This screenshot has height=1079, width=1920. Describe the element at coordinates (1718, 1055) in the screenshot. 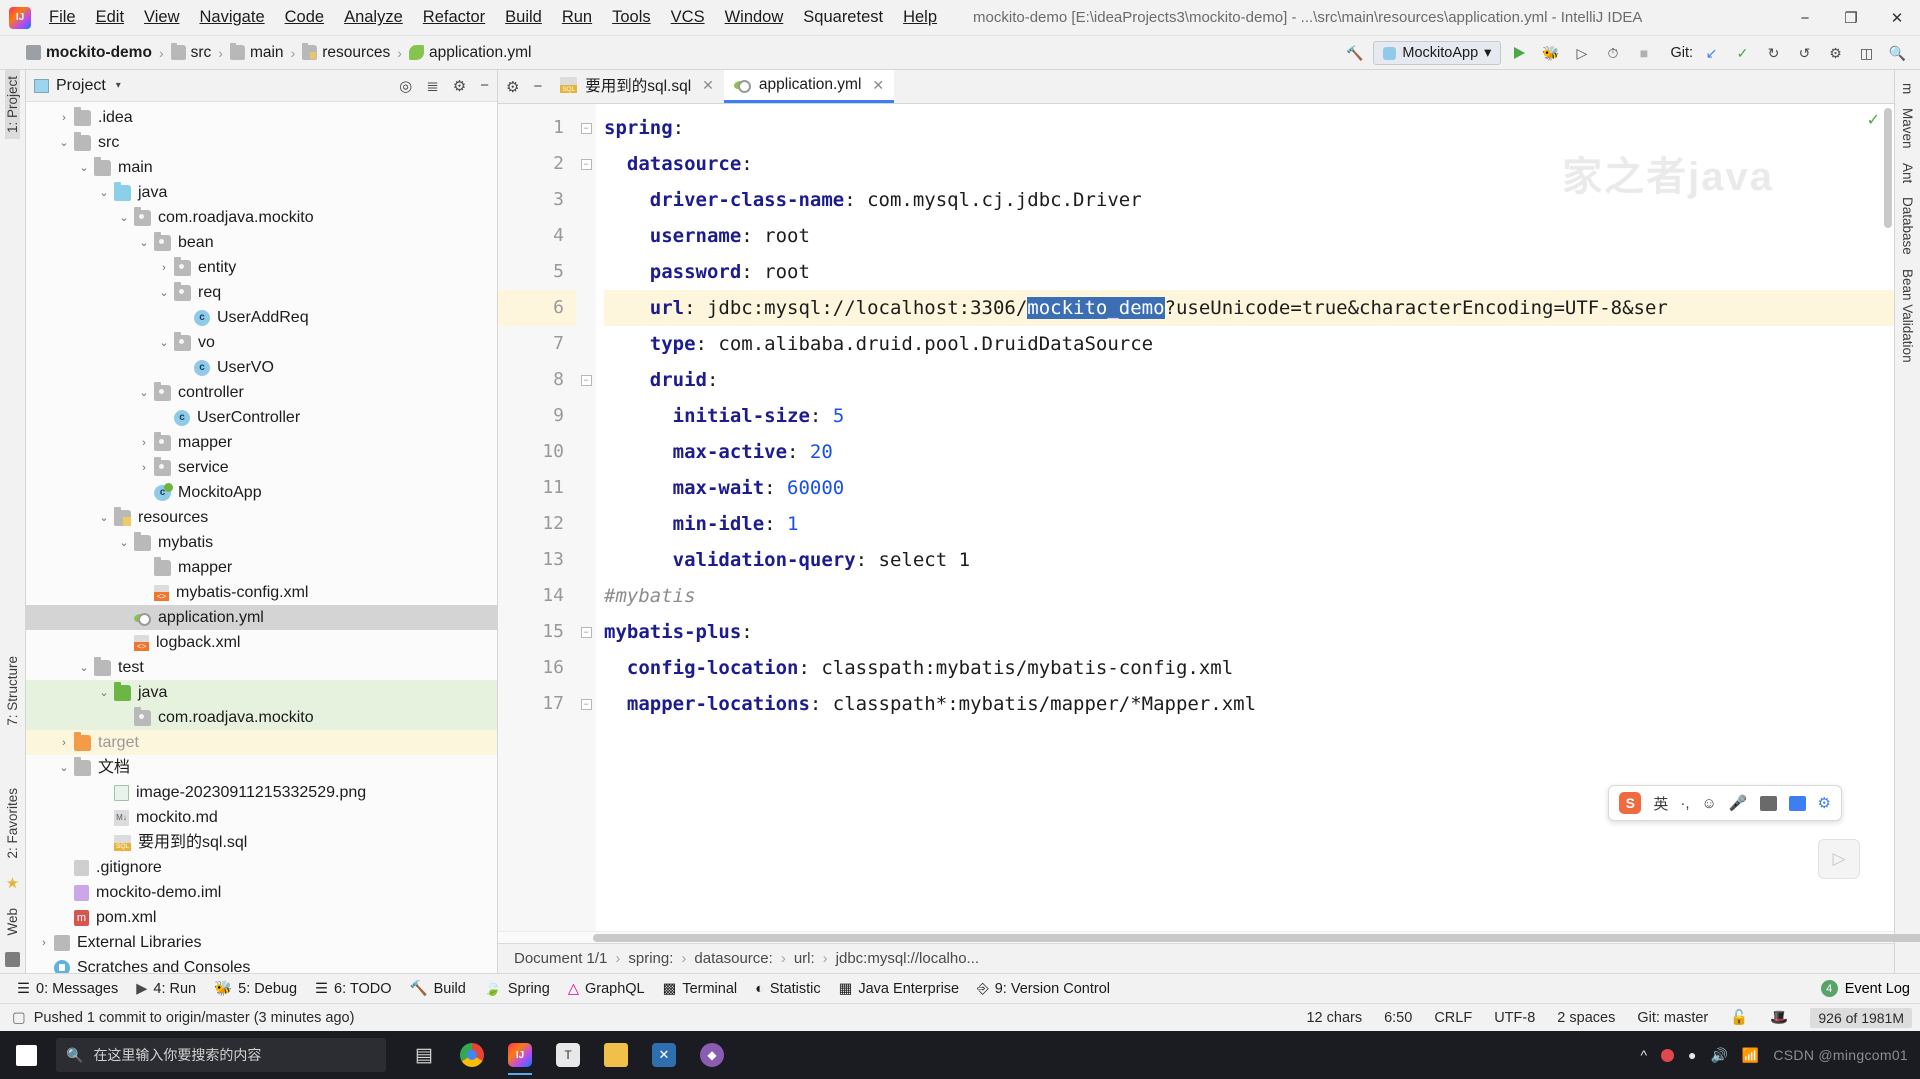

I see `volume-icon: 🔊` at that location.